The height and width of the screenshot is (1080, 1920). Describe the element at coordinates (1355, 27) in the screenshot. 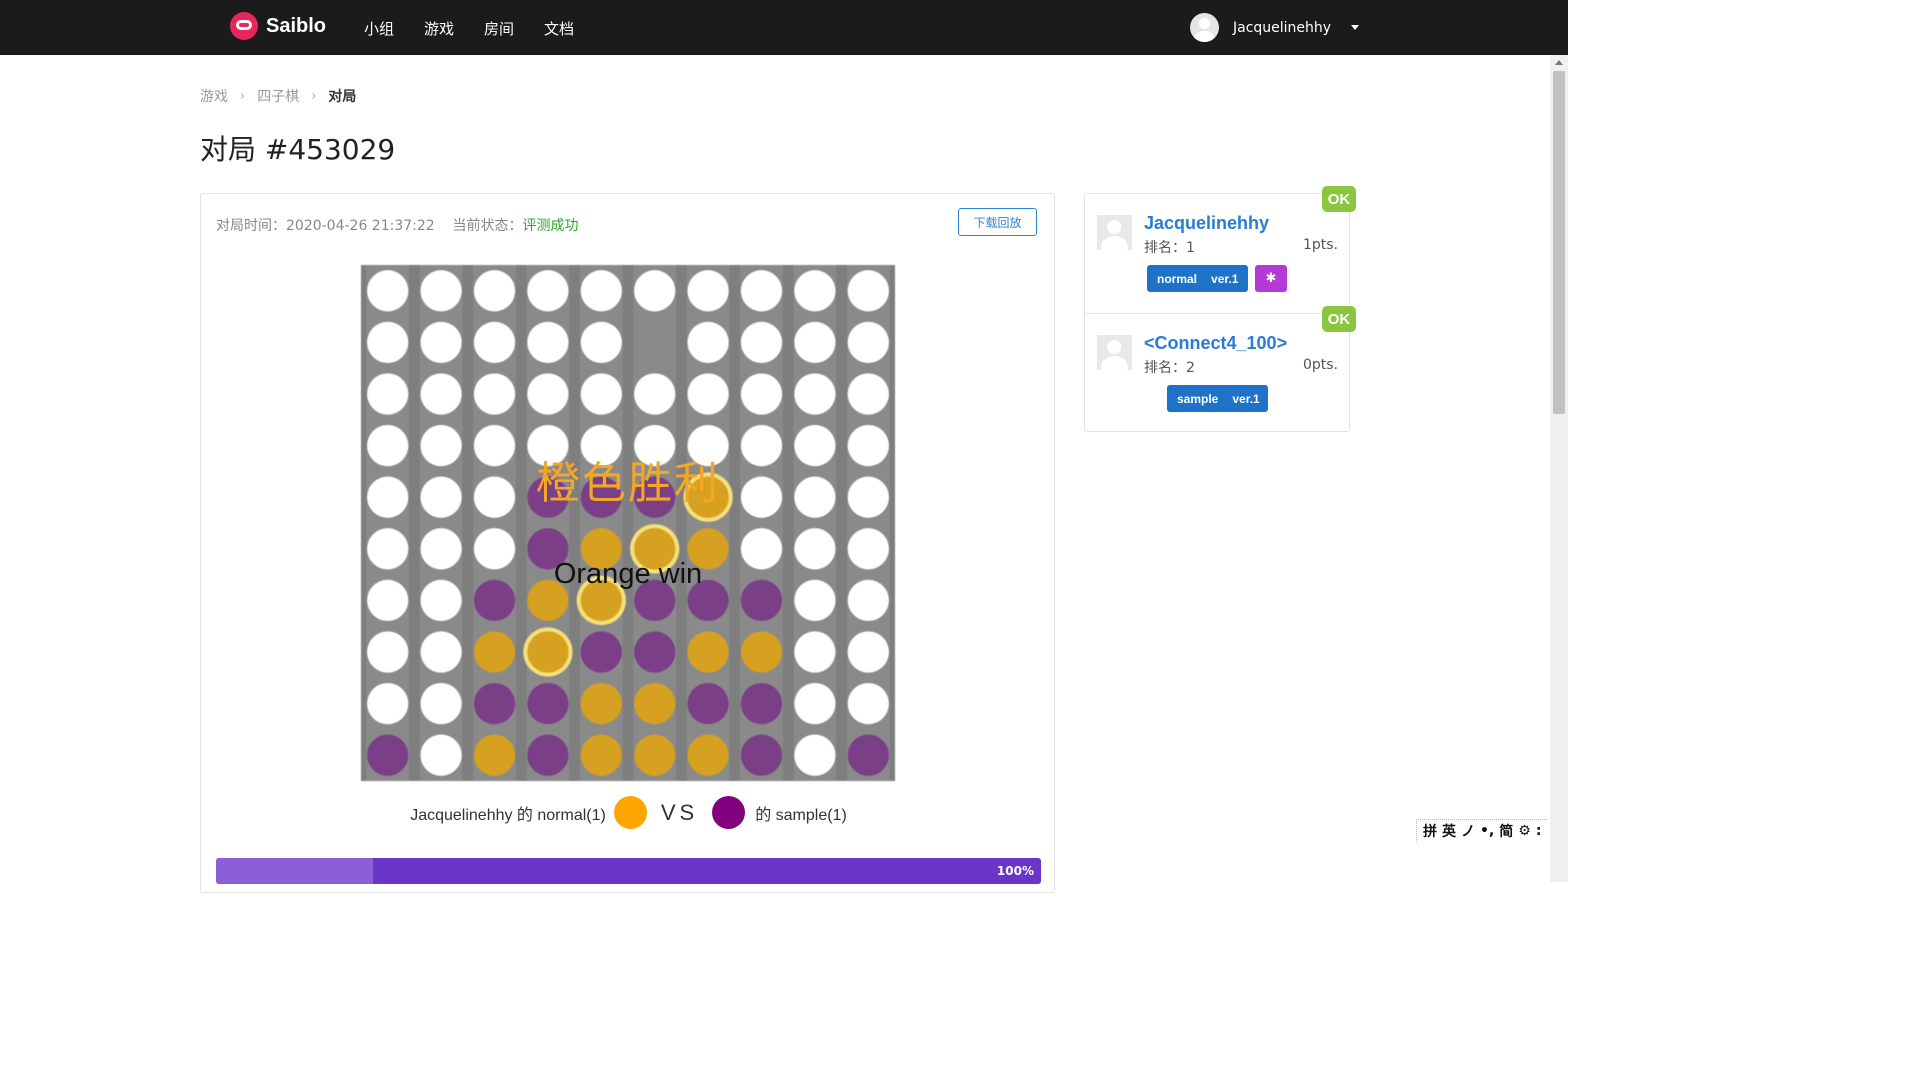

I see `caret-down-icon` at that location.